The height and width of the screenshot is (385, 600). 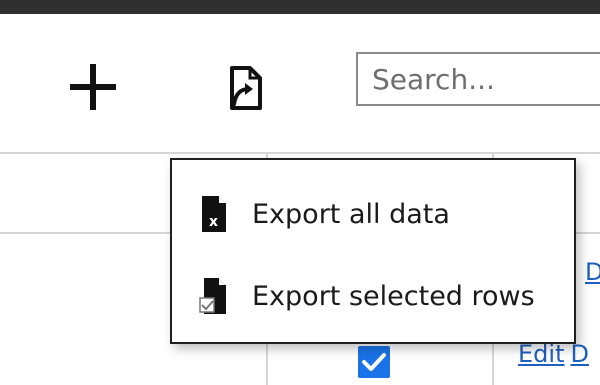 What do you see at coordinates (300, 7) in the screenshot?
I see `window-top-bar` at bounding box center [300, 7].